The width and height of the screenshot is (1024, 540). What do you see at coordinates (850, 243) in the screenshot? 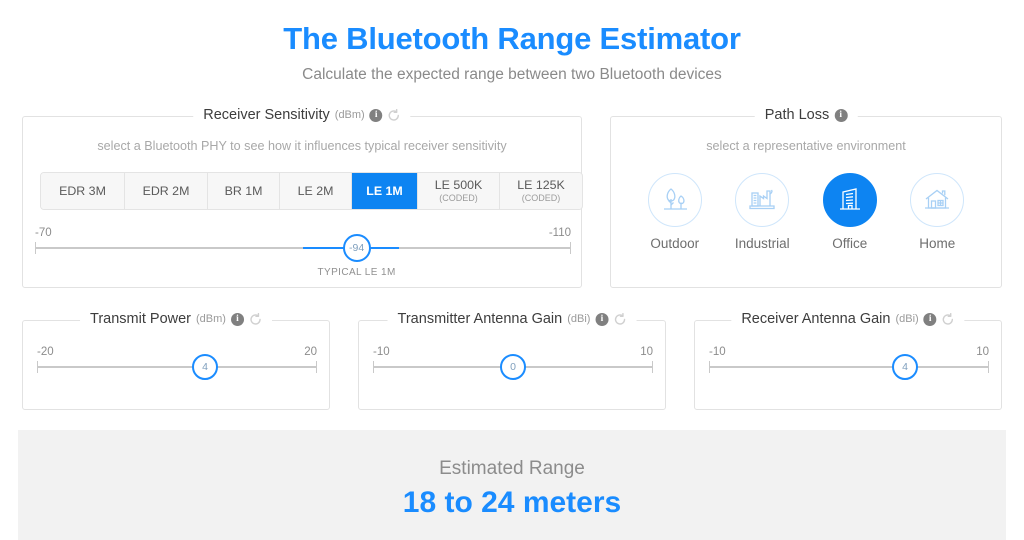
I see `environment-label: Office` at bounding box center [850, 243].